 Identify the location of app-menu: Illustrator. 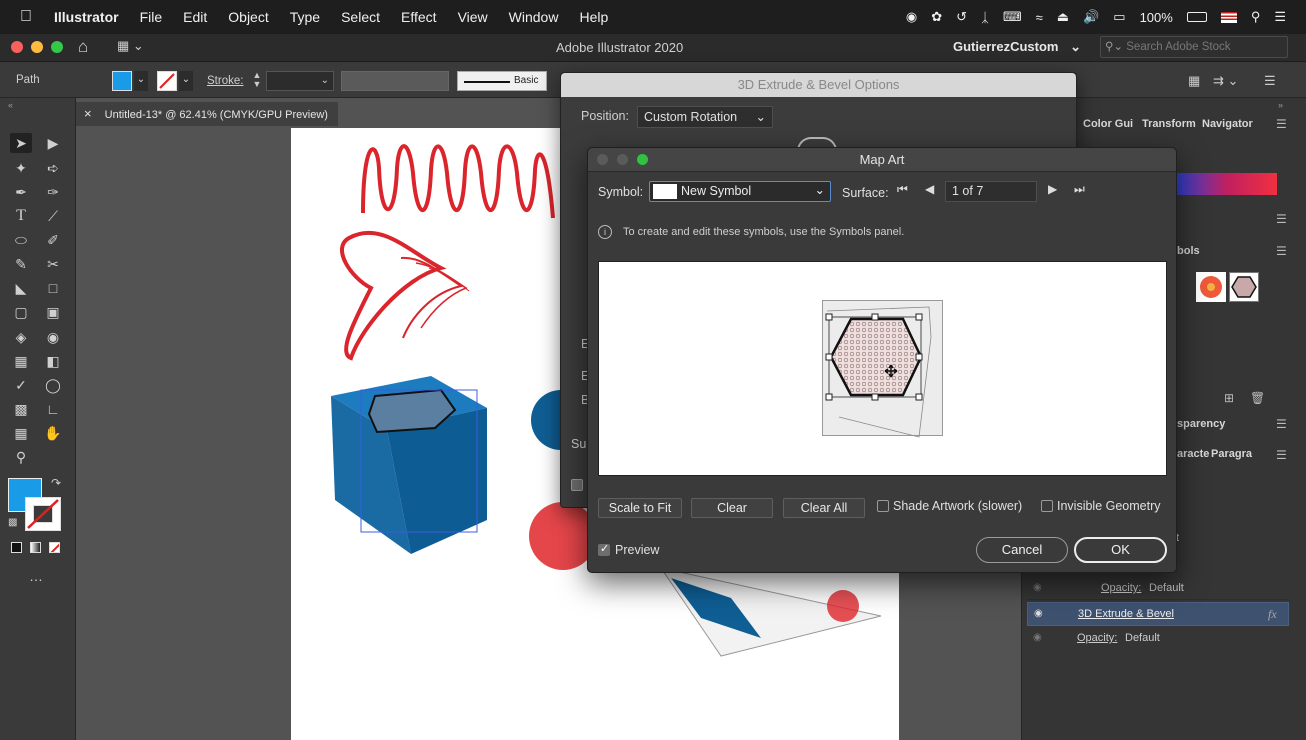
(86, 17).